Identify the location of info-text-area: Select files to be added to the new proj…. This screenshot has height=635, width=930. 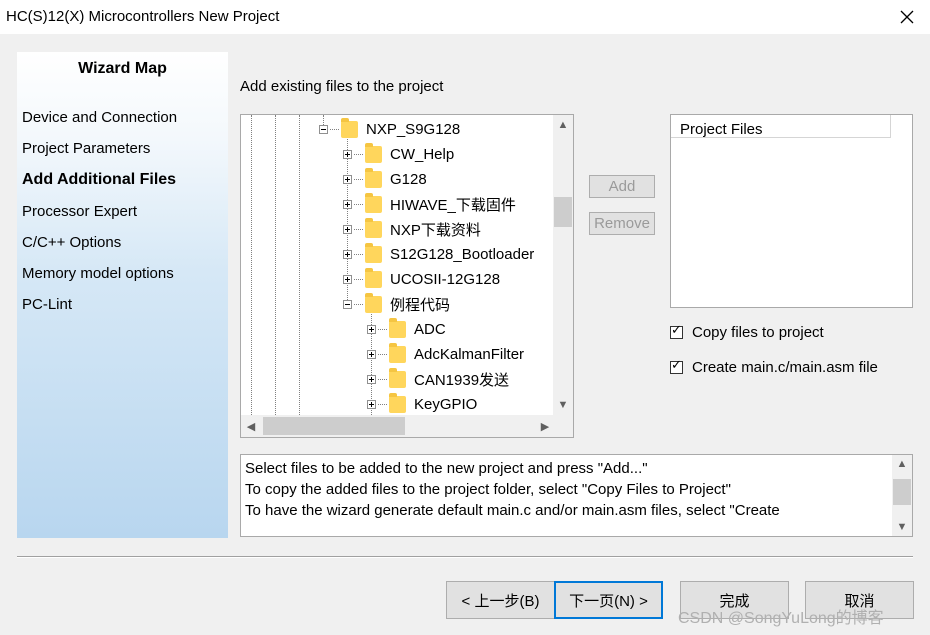
(576, 495).